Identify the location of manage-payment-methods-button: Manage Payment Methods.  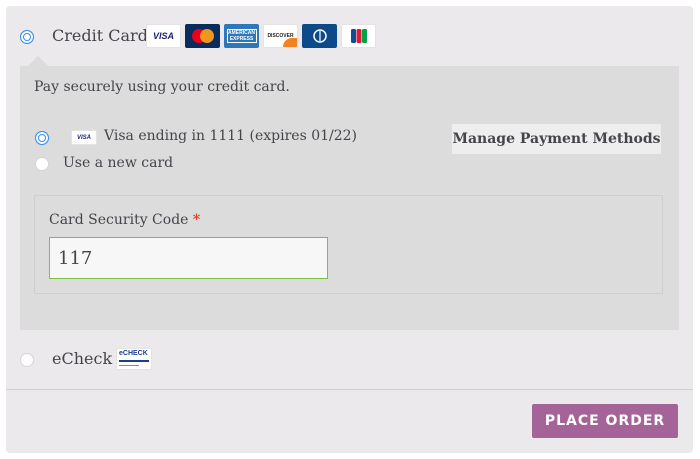
(556, 139).